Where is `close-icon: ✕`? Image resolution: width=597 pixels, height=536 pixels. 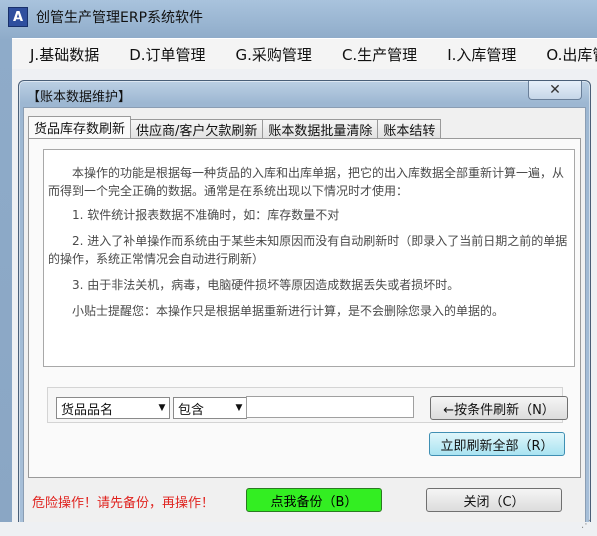
close-icon: ✕ is located at coordinates (555, 90).